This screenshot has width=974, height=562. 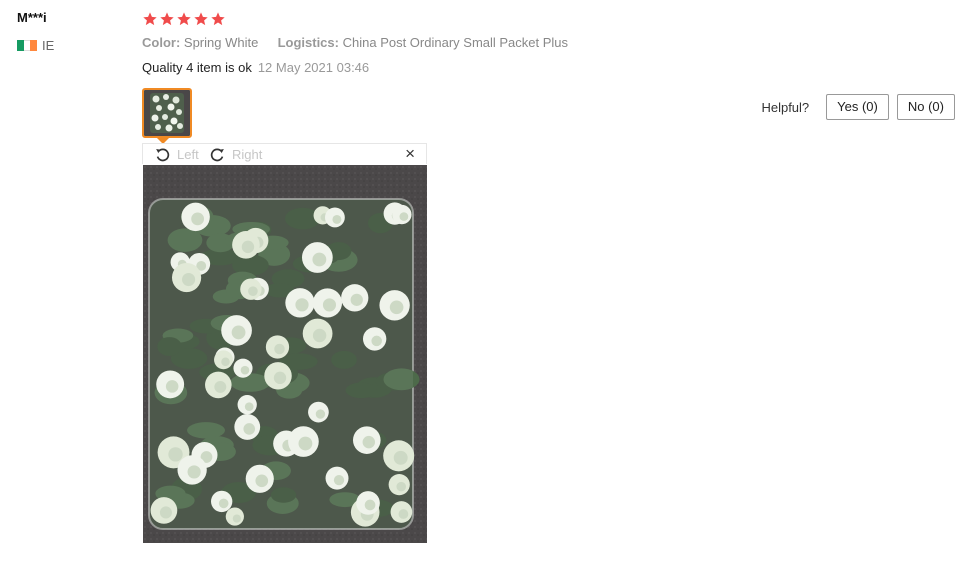 I want to click on helpful-no-button: No (0), so click(x=925, y=107).